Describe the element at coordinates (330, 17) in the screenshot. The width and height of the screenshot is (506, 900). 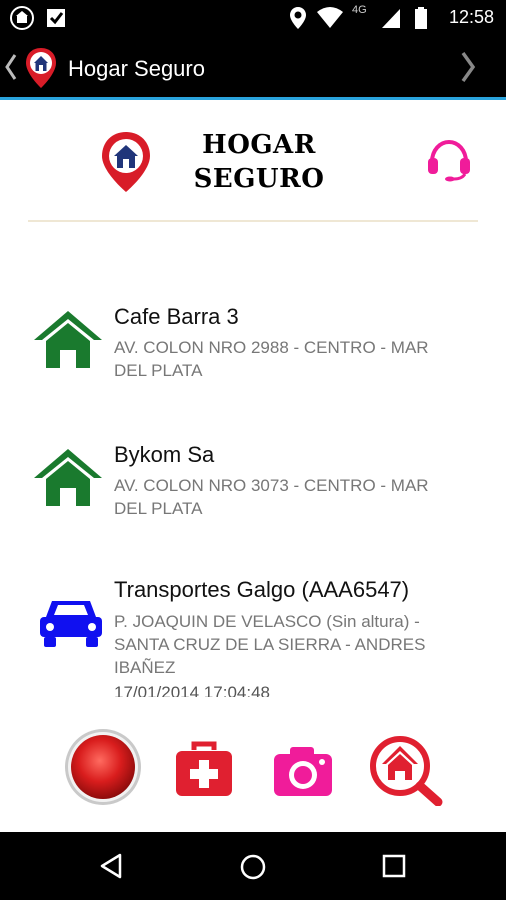
I see `wifi-icon` at that location.